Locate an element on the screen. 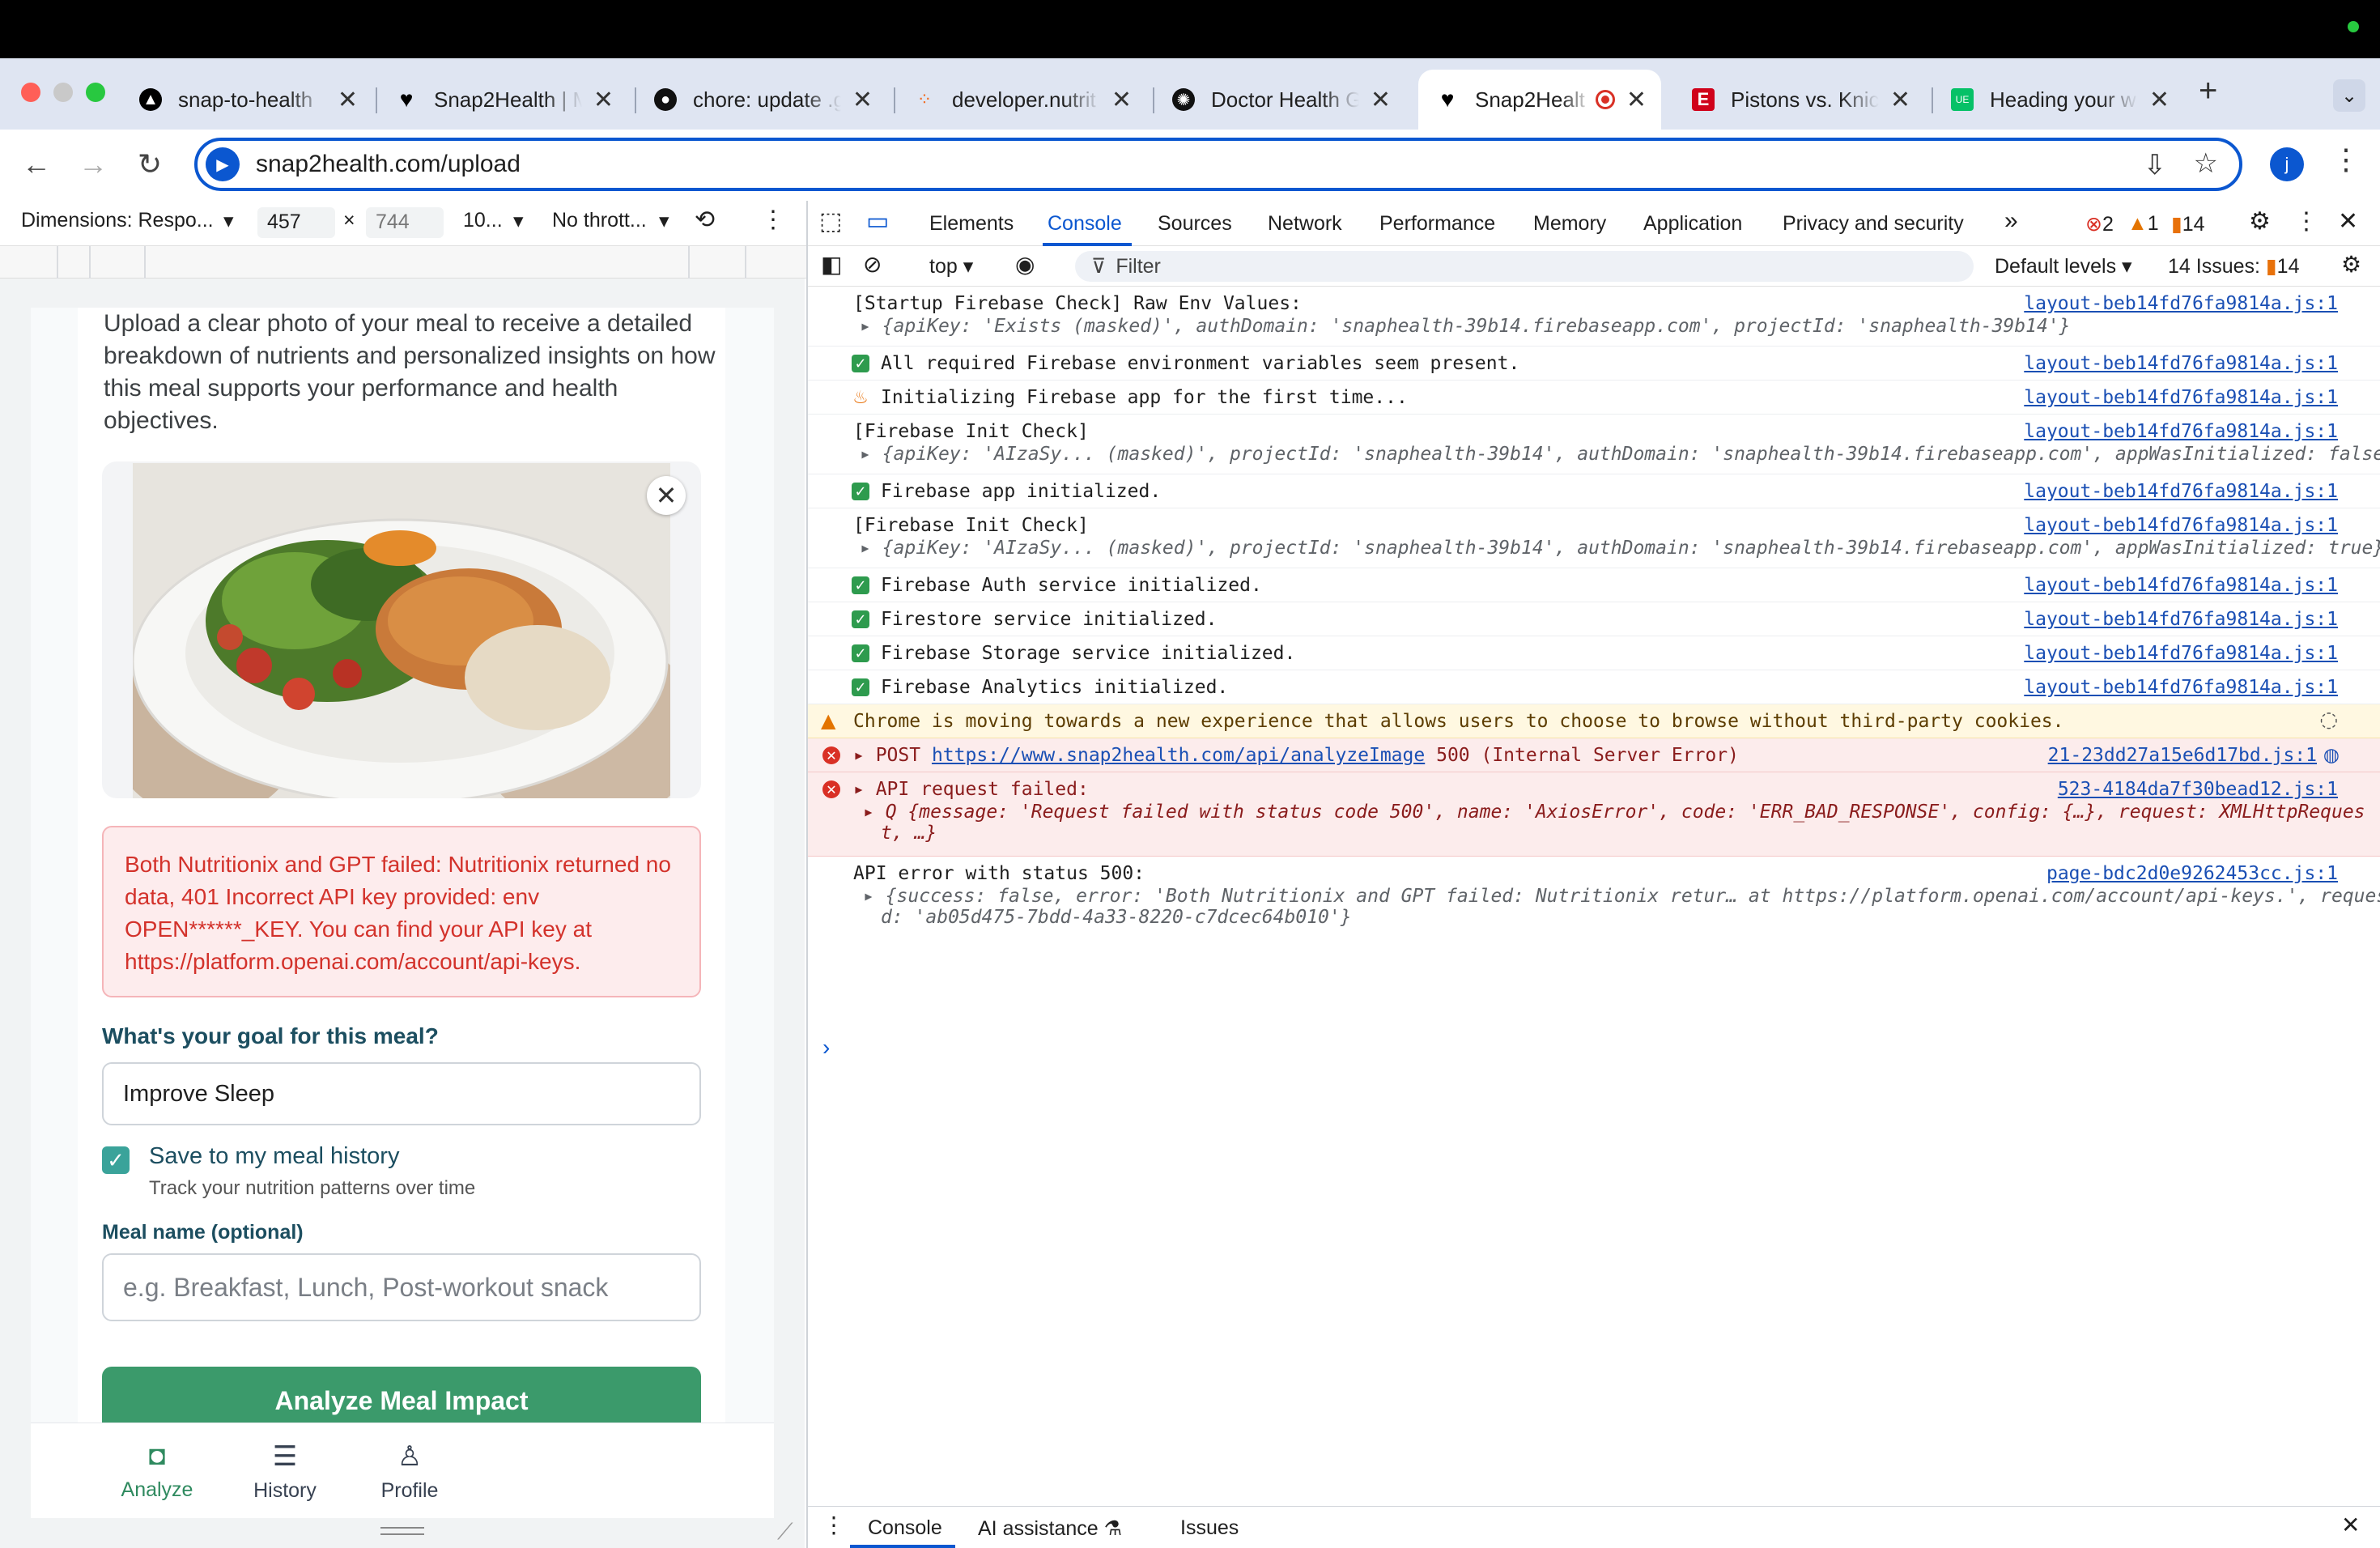  tab-search-icon: ⌄ is located at coordinates (2349, 96).